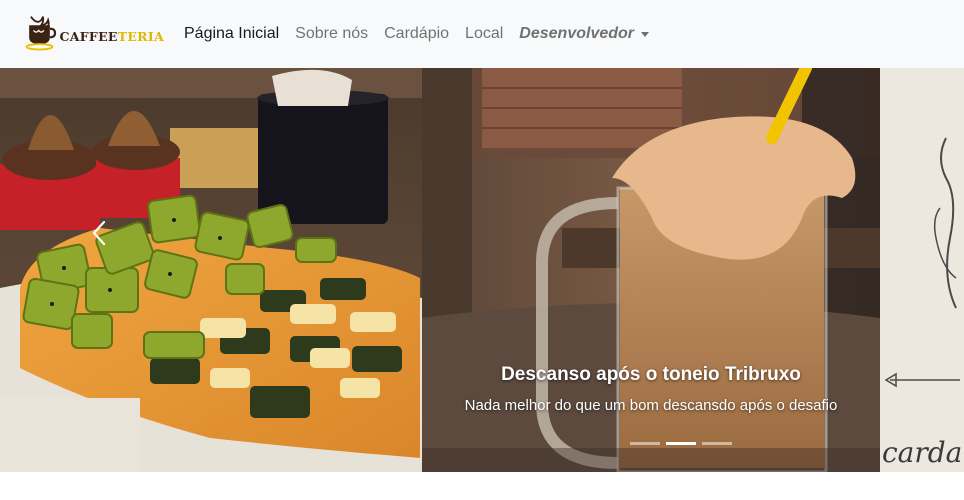 The width and height of the screenshot is (964, 500). What do you see at coordinates (140, 36) in the screenshot?
I see `brand-name-part2: TERIA` at bounding box center [140, 36].